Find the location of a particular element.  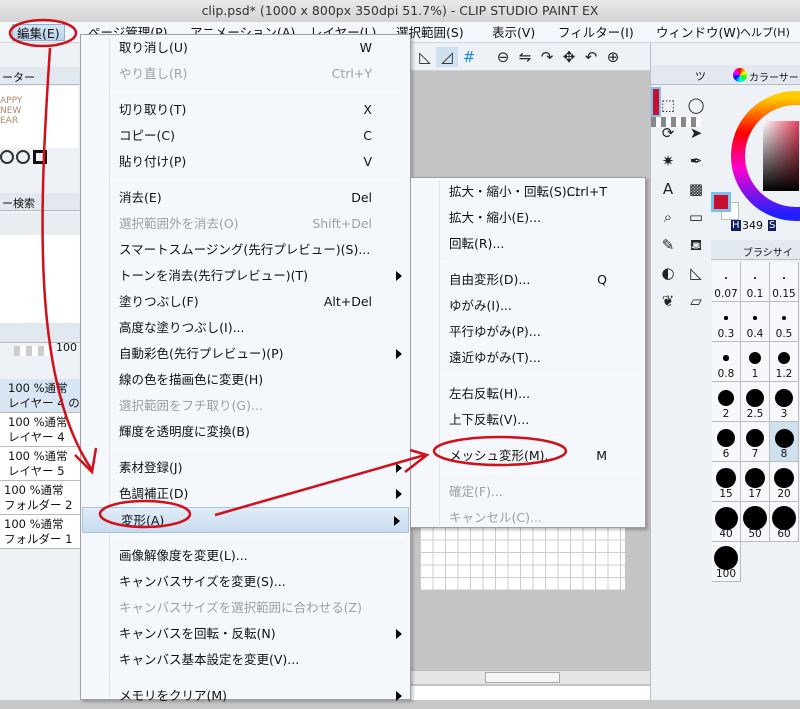

tool-tab: ツ is located at coordinates (700, 76).